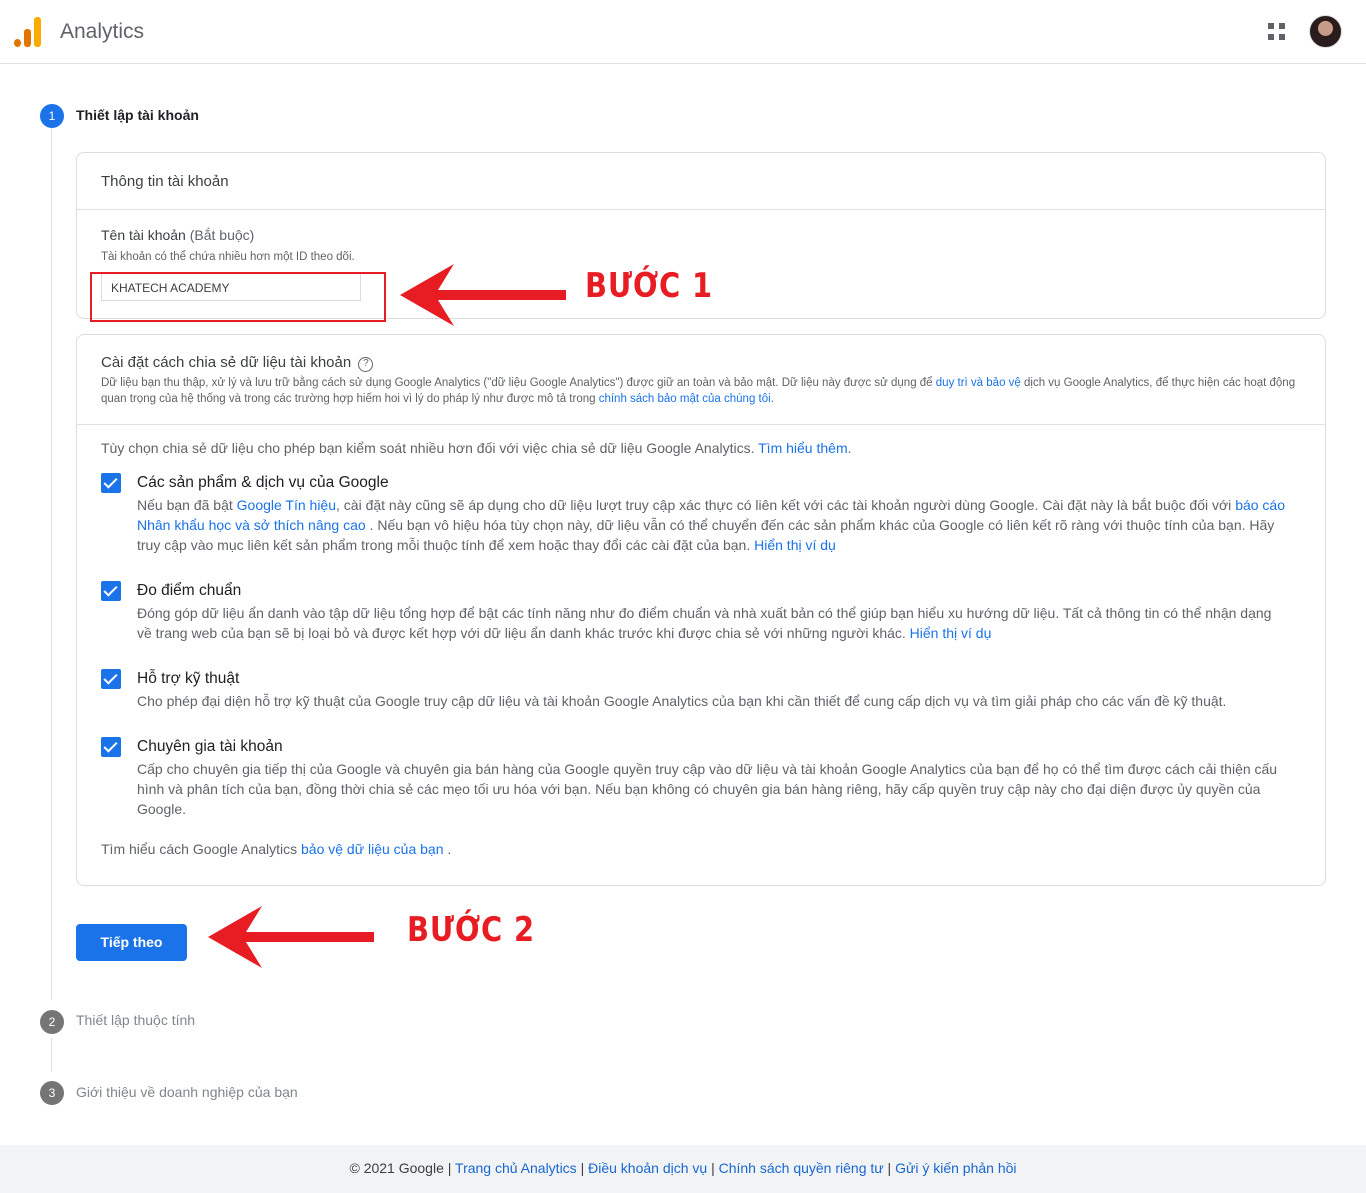  Describe the element at coordinates (263, 482) in the screenshot. I see `option-title: Các sản phẩm & dịch vụ của Google` at that location.